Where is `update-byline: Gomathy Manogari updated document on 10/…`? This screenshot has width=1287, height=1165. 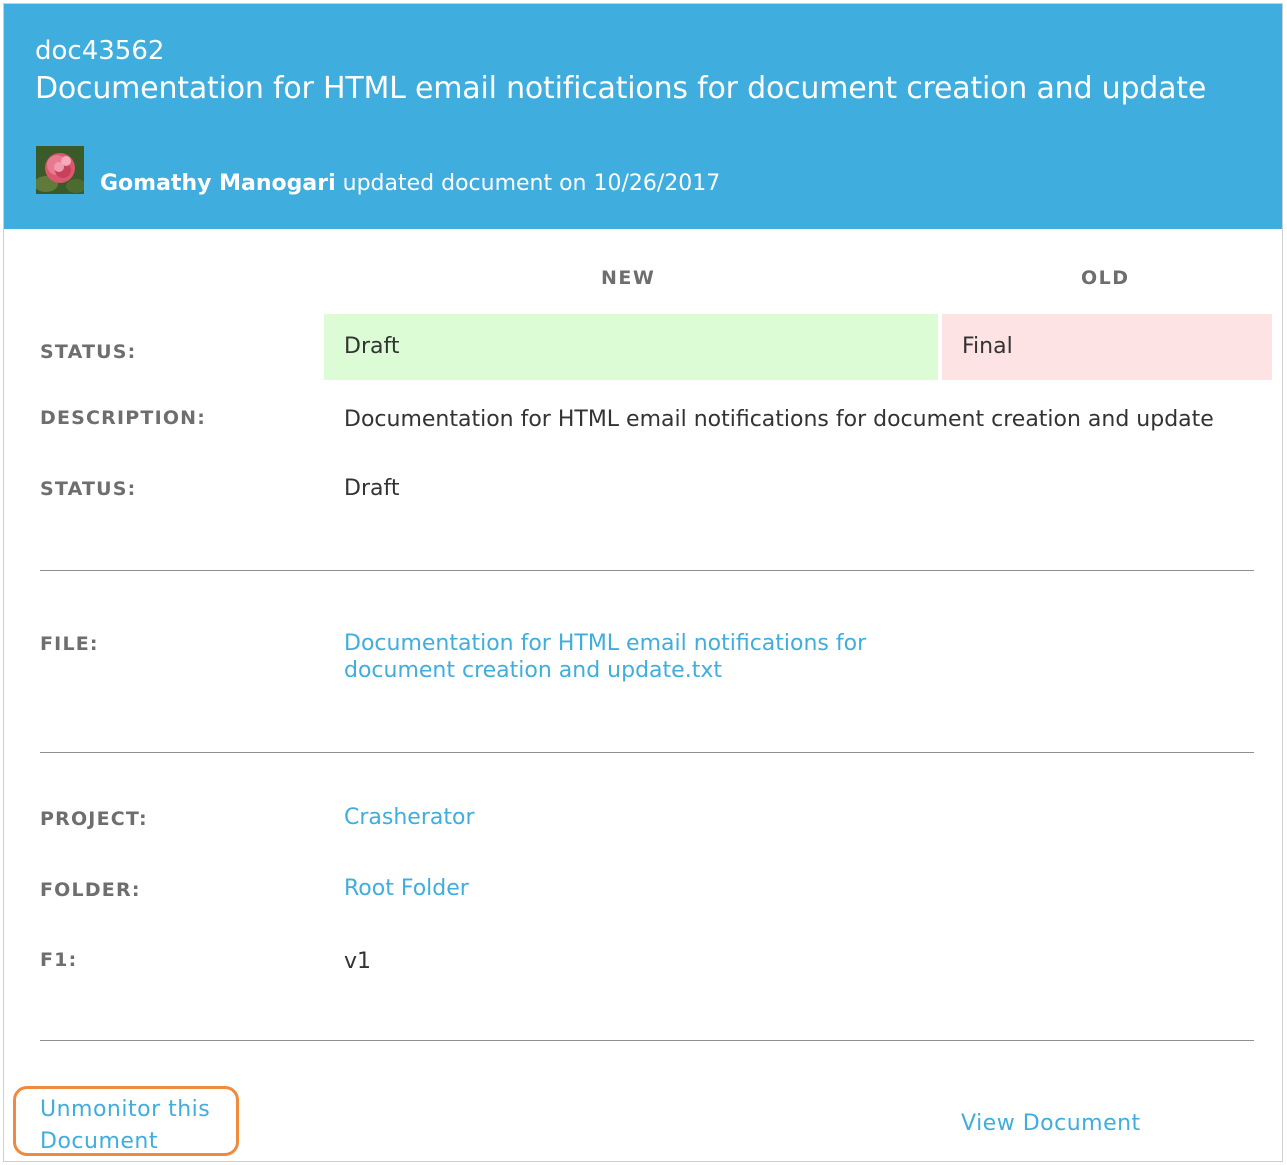 update-byline: Gomathy Manogari updated document on 10/… is located at coordinates (410, 184).